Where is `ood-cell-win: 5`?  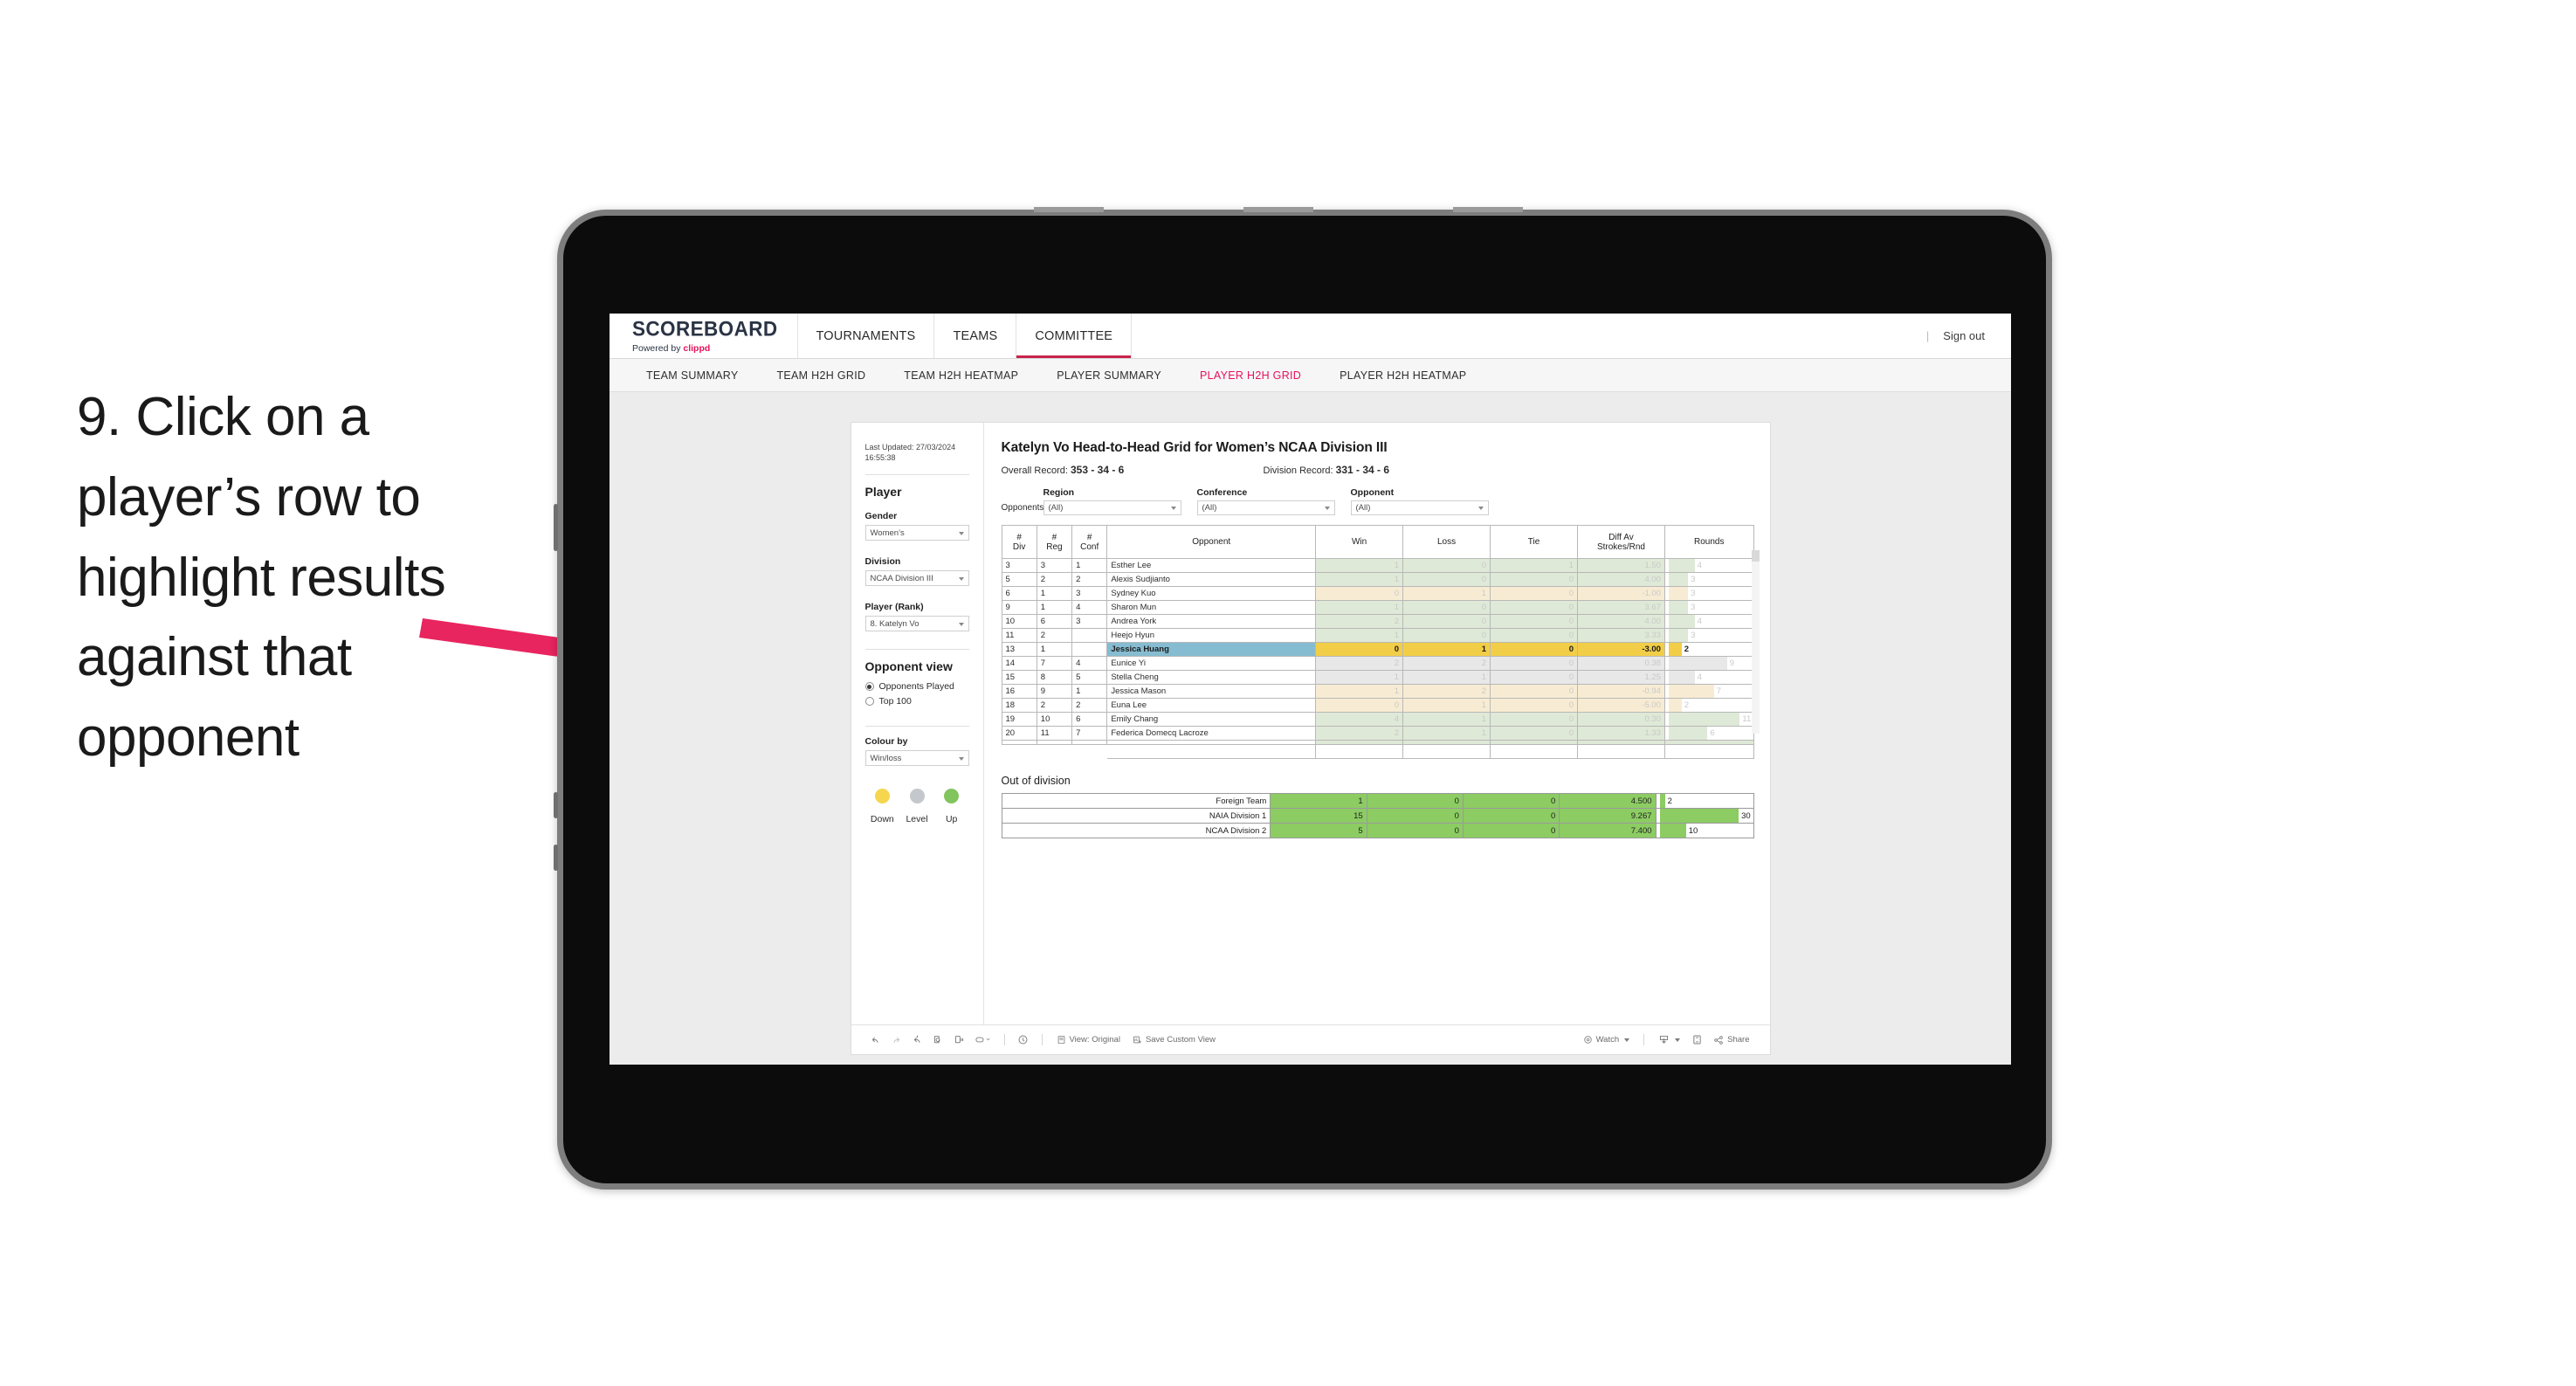 ood-cell-win: 5 is located at coordinates (1318, 831).